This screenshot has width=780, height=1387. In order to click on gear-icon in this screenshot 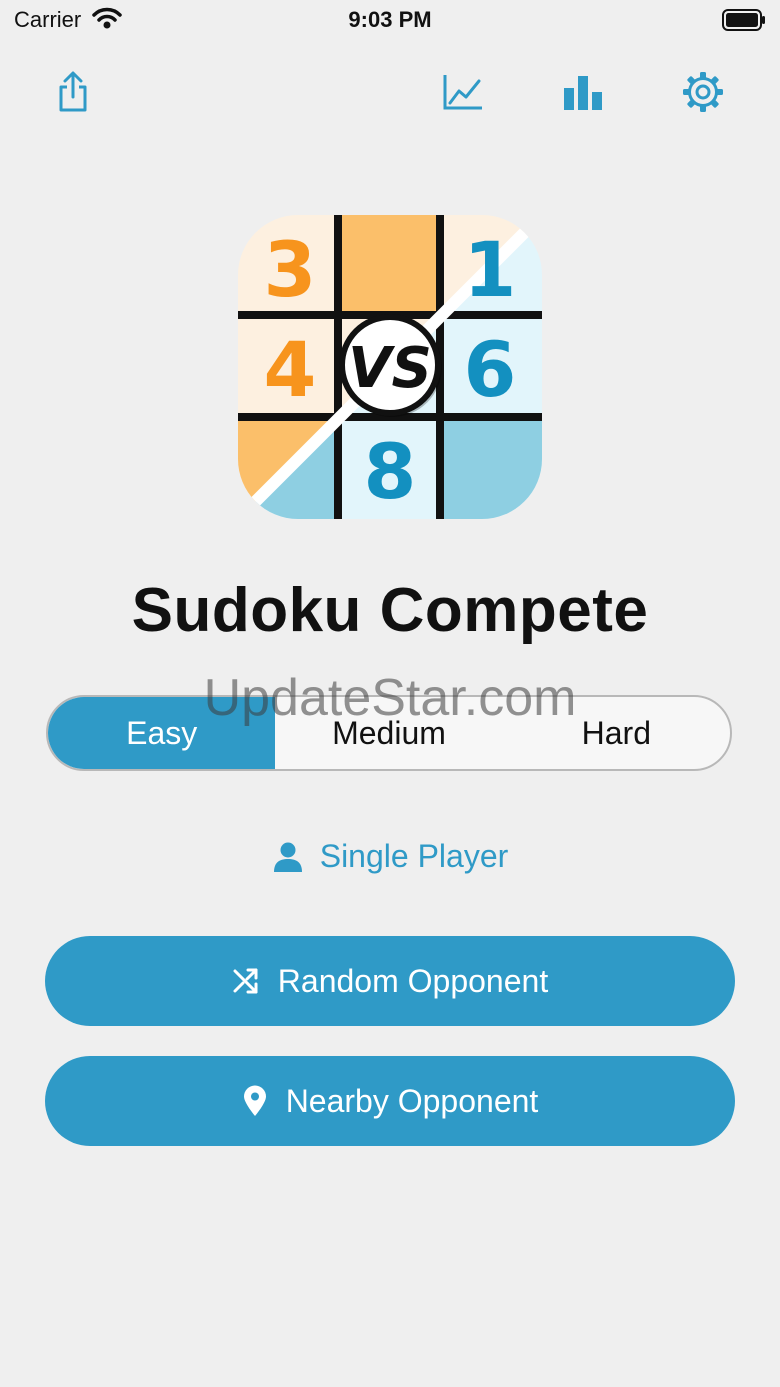, I will do `click(703, 92)`.